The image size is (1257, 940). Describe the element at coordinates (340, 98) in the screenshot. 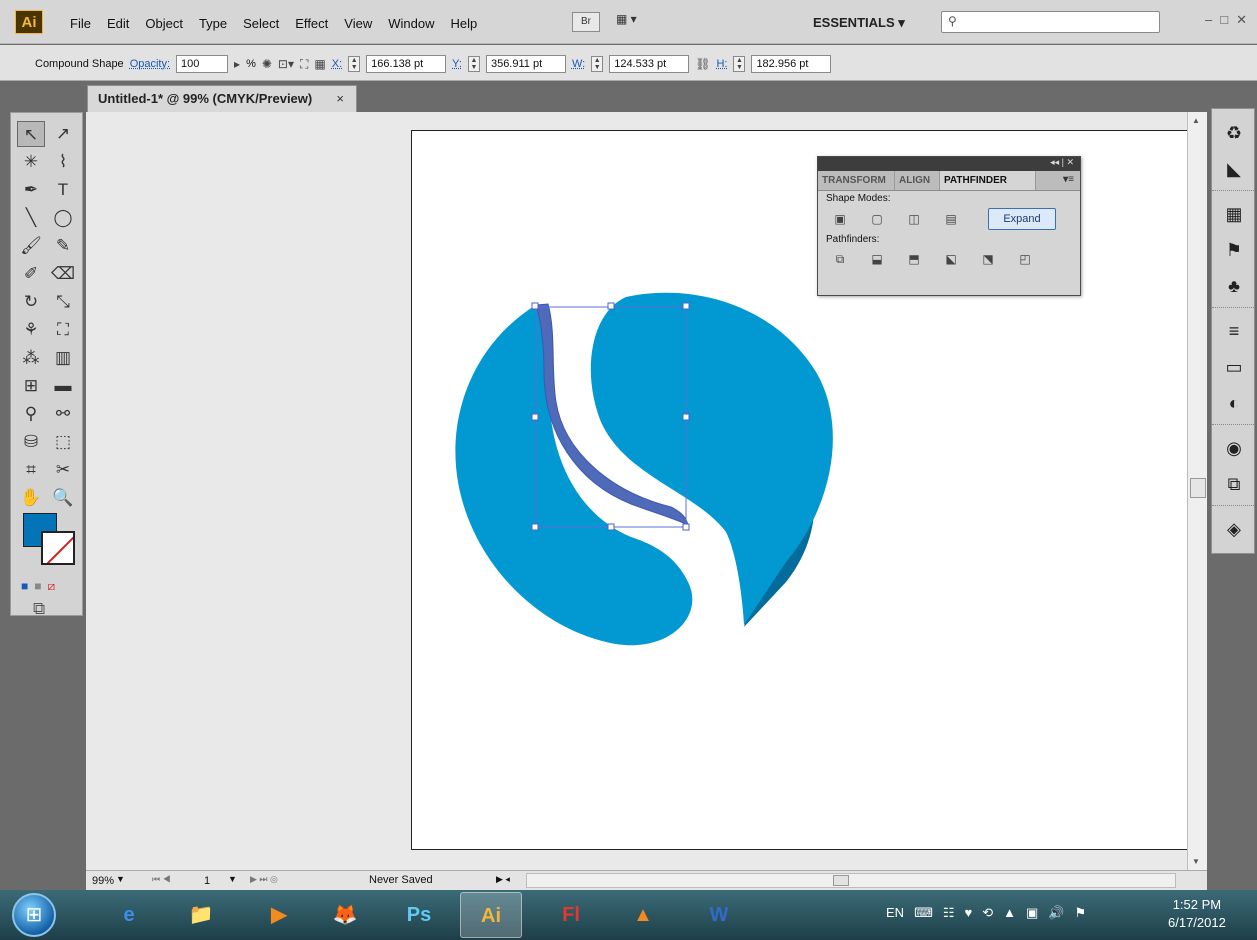

I see `close-tab-icon: ×` at that location.